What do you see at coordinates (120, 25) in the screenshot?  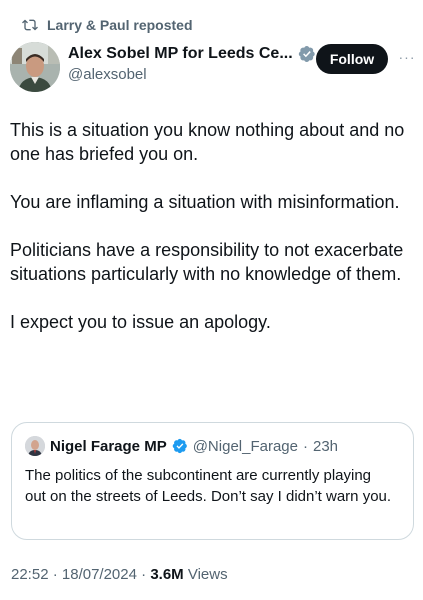 I see `repost-label: Larry & Paul reposted` at bounding box center [120, 25].